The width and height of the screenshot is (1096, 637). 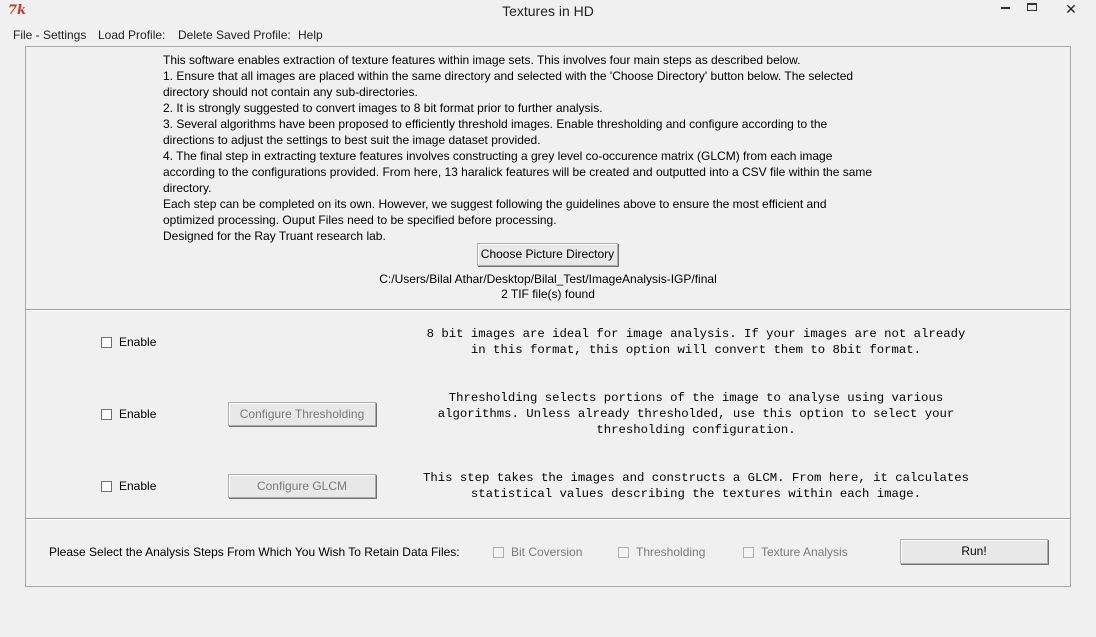 What do you see at coordinates (106, 486) in the screenshot?
I see `glcm-checkbox` at bounding box center [106, 486].